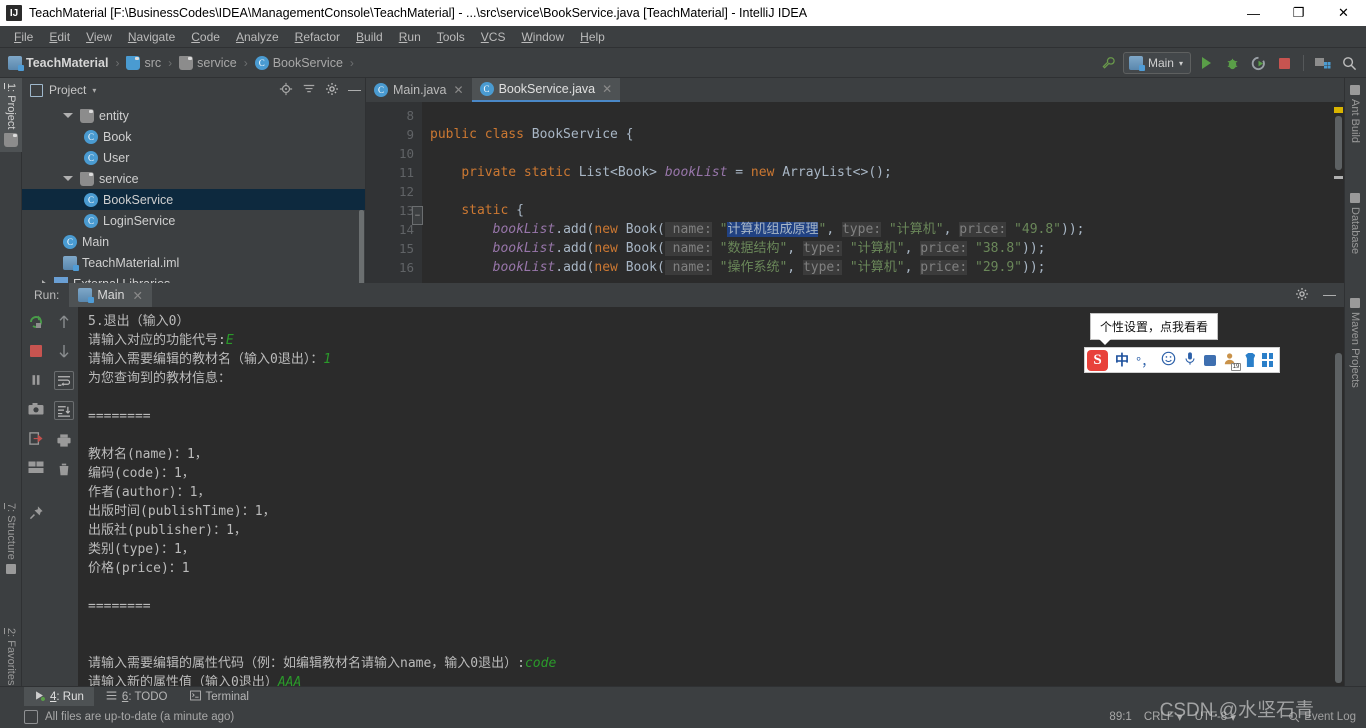 This screenshot has width=1366, height=728. What do you see at coordinates (1349, 63) in the screenshot?
I see `search-everywhere-icon` at bounding box center [1349, 63].